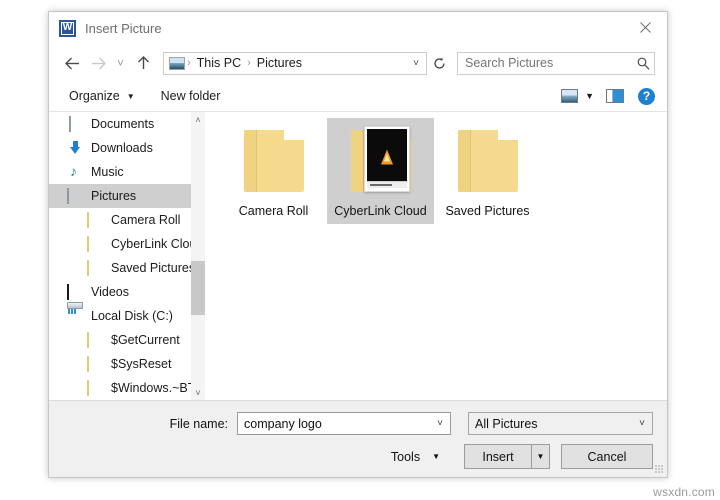 The width and height of the screenshot is (720, 500). Describe the element at coordinates (560, 423) in the screenshot. I see `file-type-combo: All Pictures ˅` at that location.